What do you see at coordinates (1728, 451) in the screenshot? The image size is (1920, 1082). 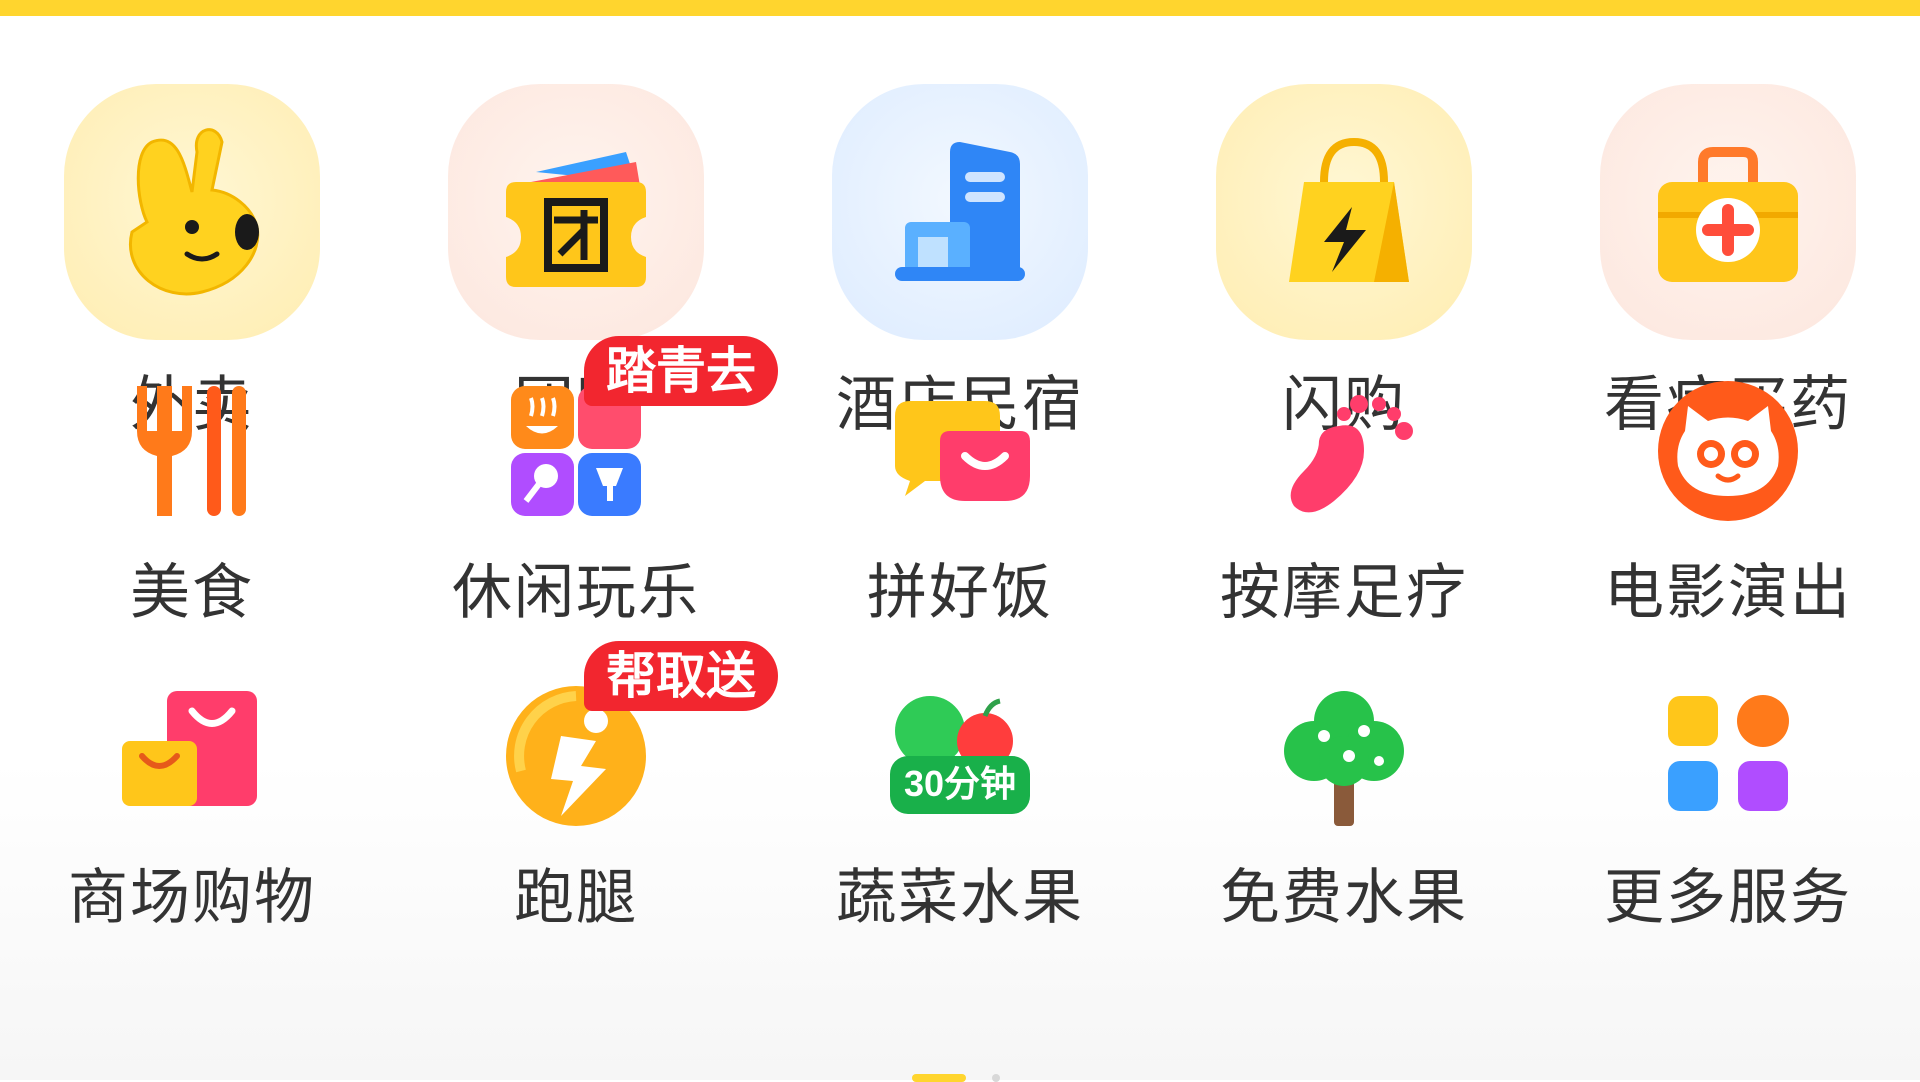 I see `cat-face-icon` at bounding box center [1728, 451].